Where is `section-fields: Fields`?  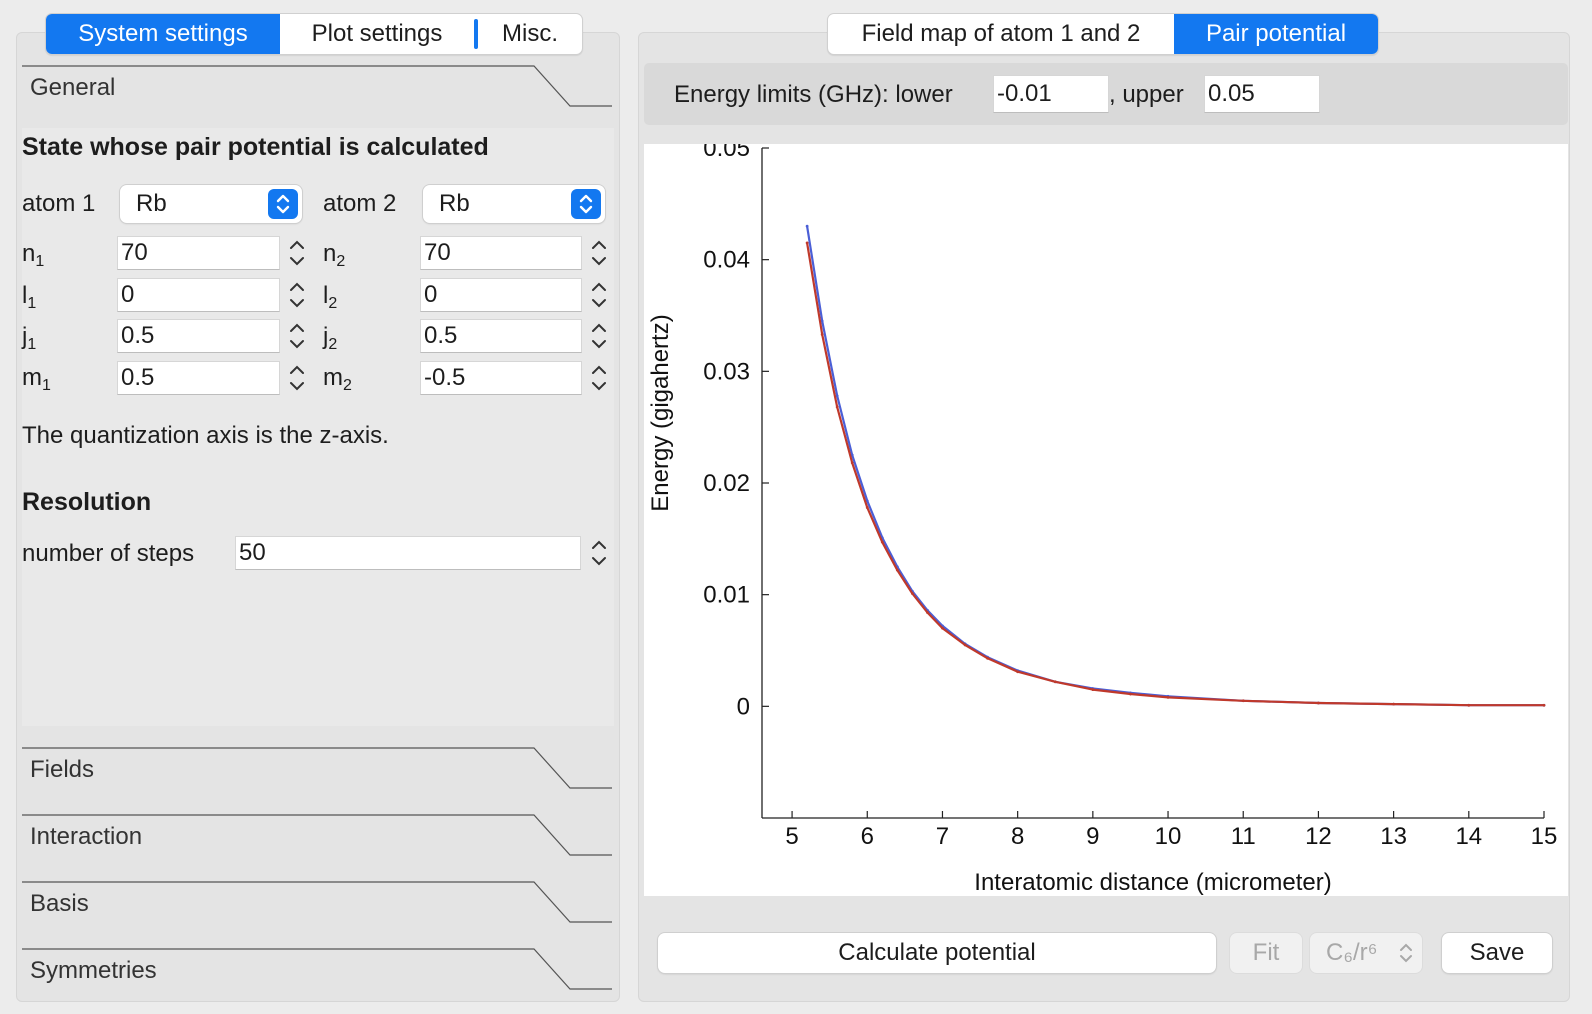
section-fields: Fields is located at coordinates (318, 769).